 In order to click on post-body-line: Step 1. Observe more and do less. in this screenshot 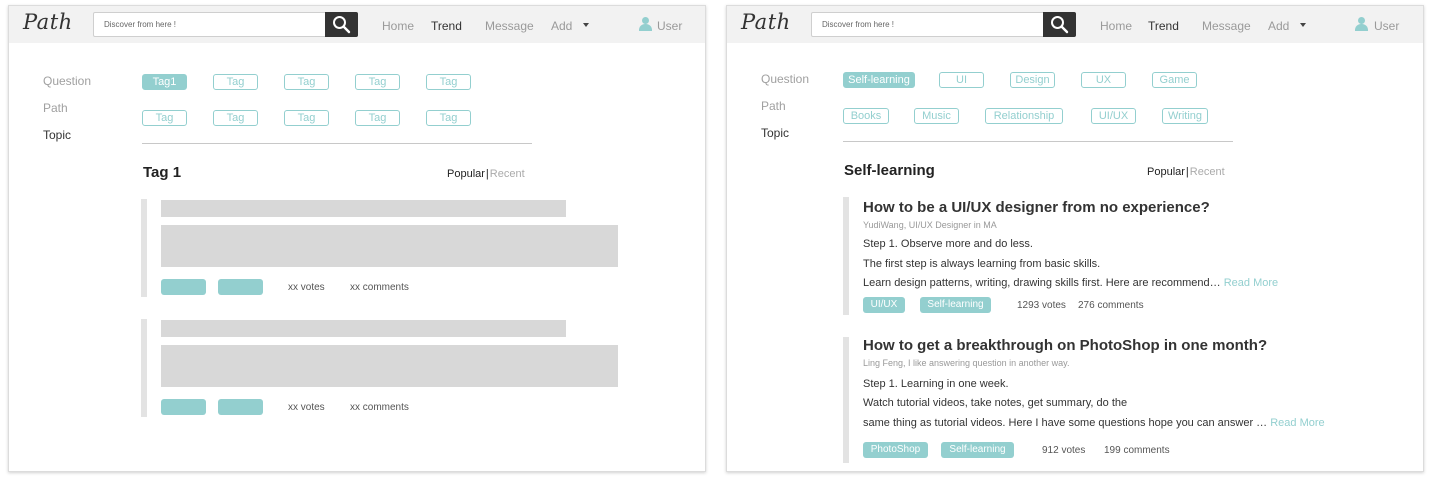, I will do `click(948, 244)`.